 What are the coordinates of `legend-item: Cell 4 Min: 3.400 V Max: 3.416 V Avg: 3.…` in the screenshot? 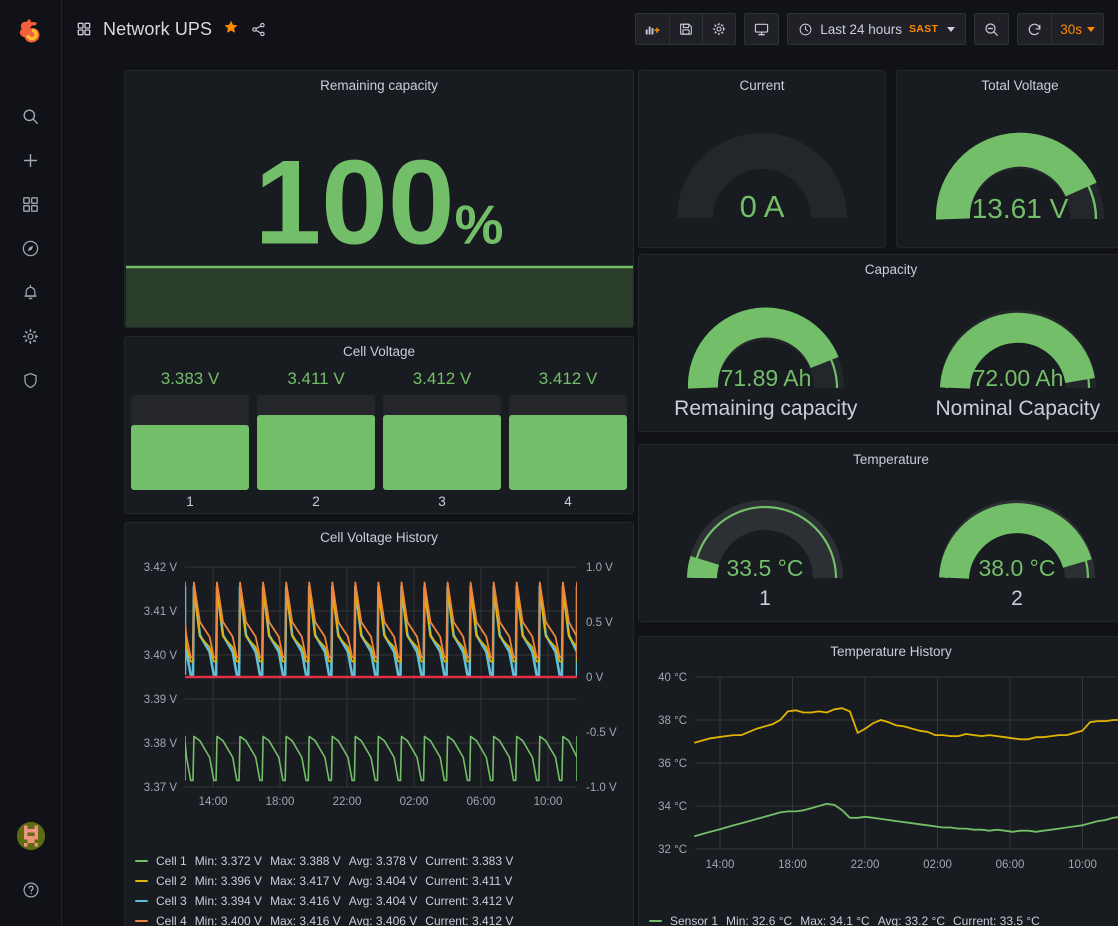 It's located at (379, 918).